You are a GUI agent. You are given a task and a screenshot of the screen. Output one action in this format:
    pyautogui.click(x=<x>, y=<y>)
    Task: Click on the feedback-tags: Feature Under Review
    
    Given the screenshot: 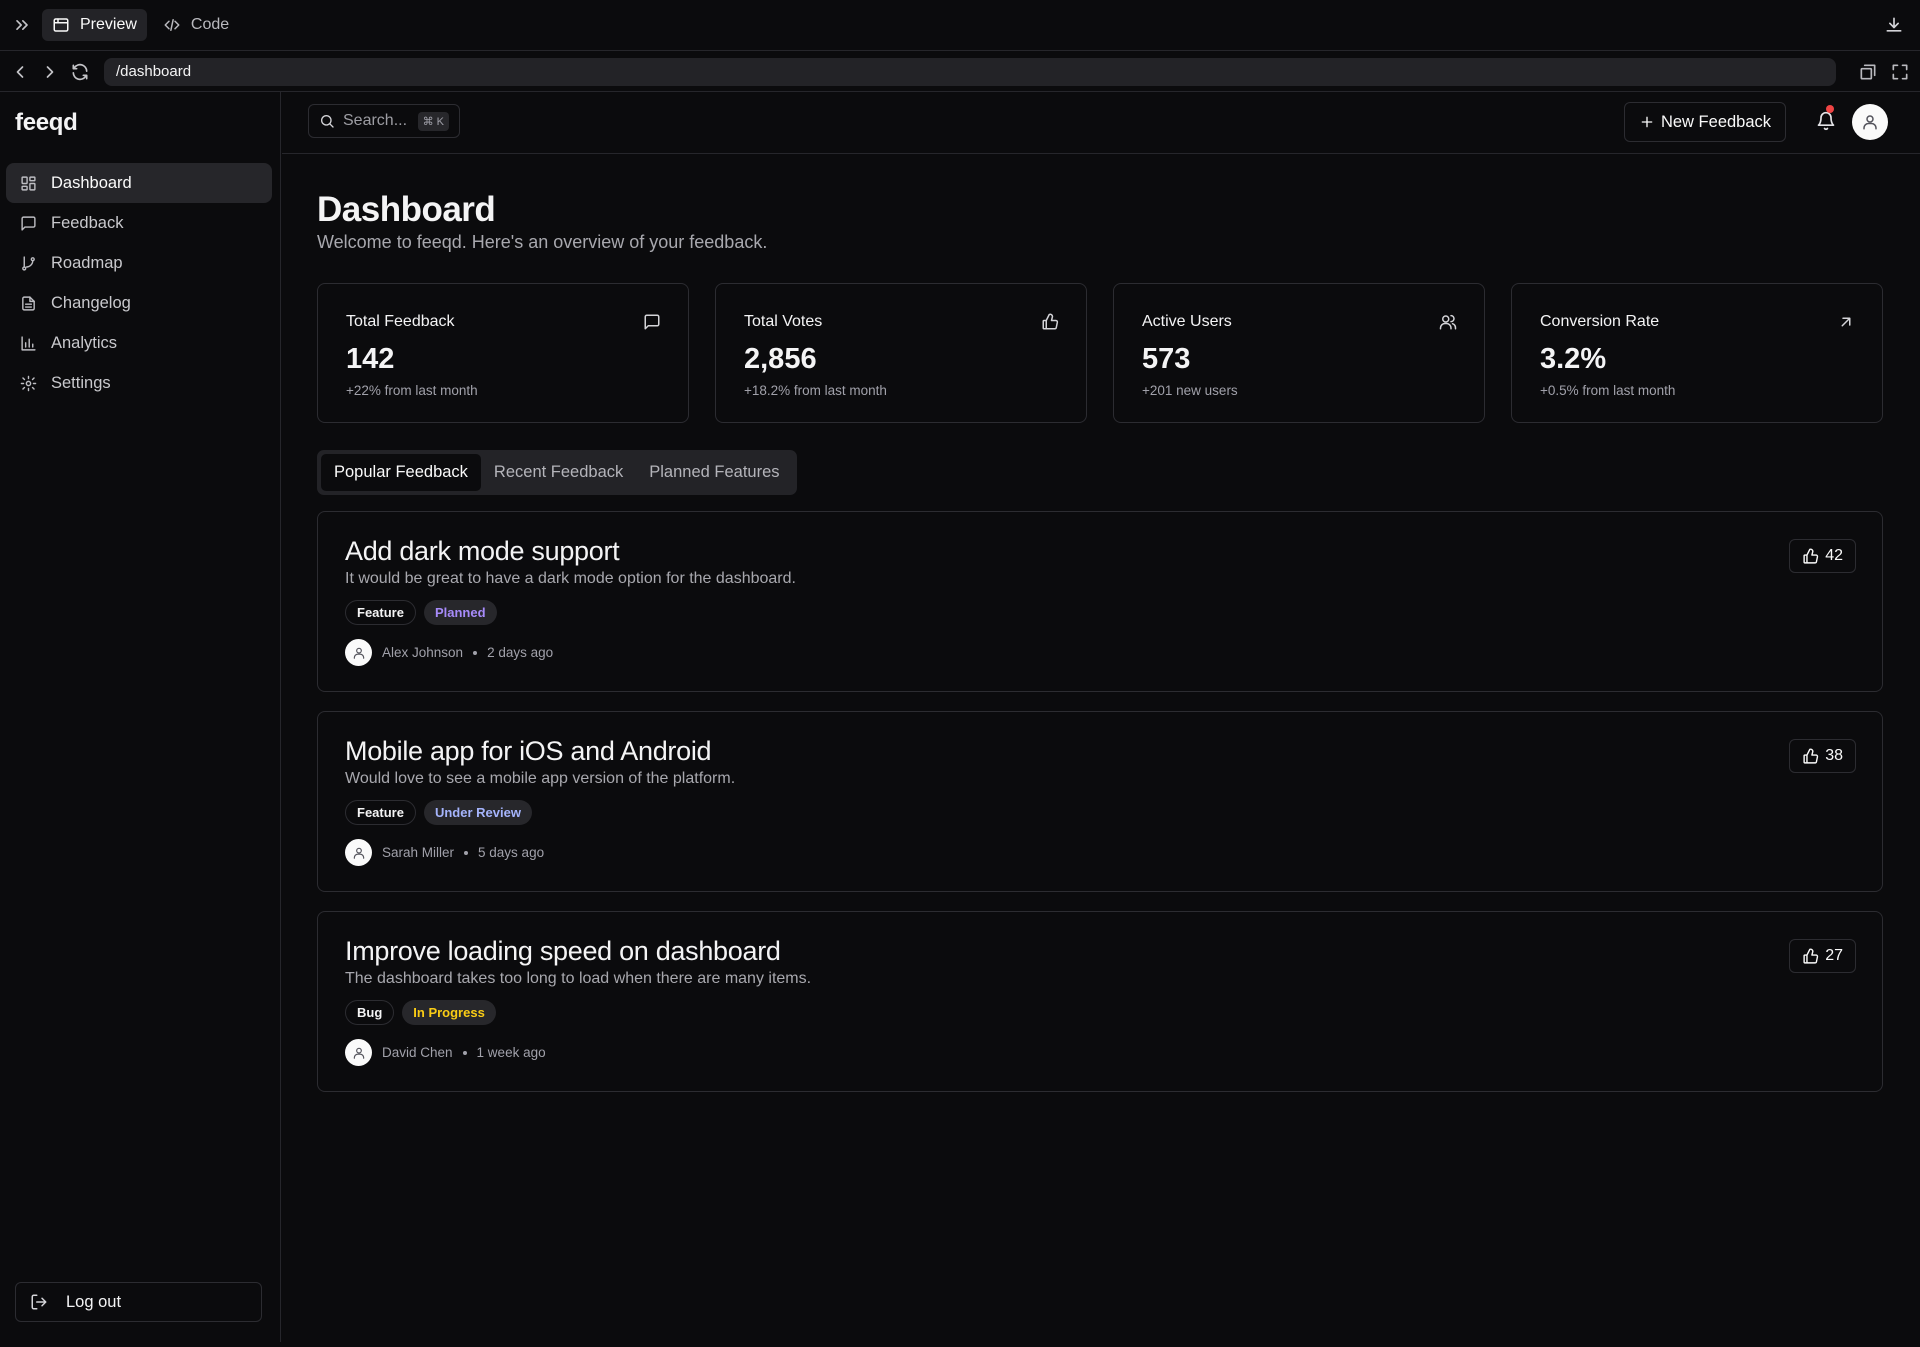 What is the action you would take?
    pyautogui.click(x=438, y=812)
    